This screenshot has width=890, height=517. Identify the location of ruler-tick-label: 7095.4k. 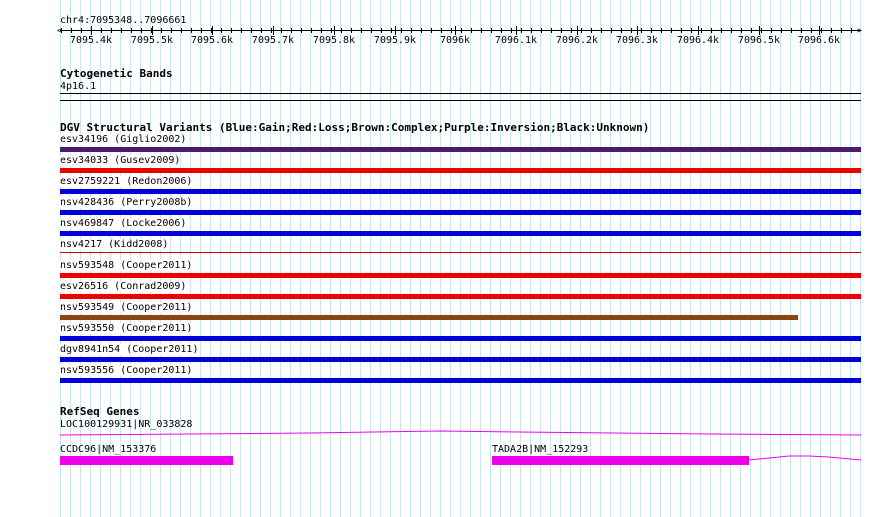
(91, 40).